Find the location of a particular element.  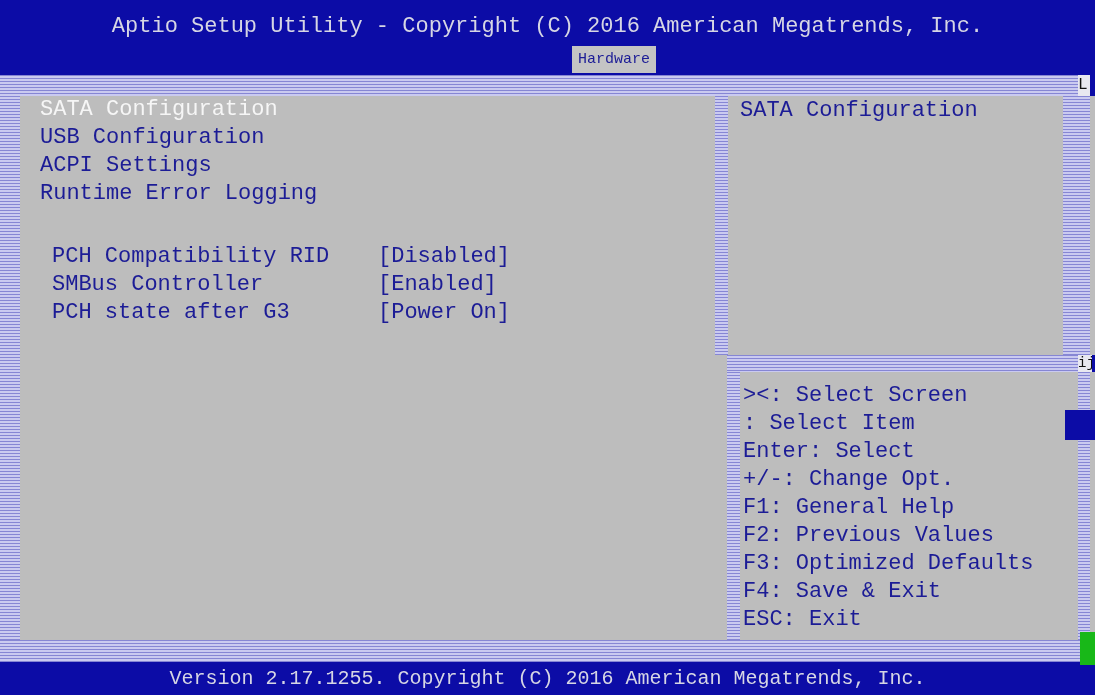

menu-item: Runtime Error Logging is located at coordinates (179, 194).